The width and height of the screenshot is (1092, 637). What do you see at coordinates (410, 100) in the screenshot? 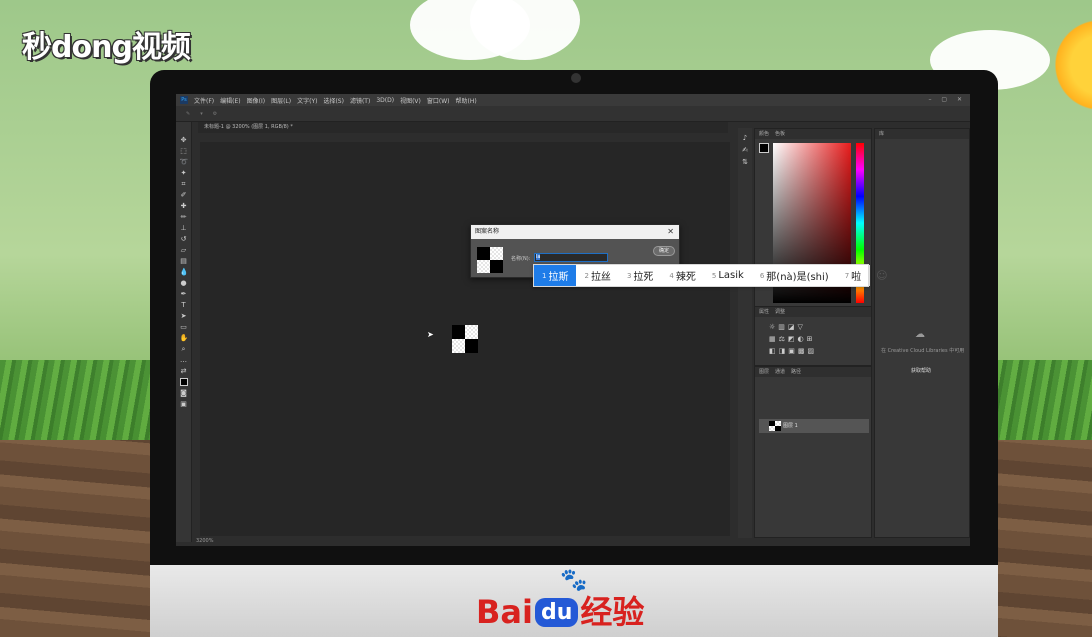
I see `menu-view: 视图(V)` at bounding box center [410, 100].